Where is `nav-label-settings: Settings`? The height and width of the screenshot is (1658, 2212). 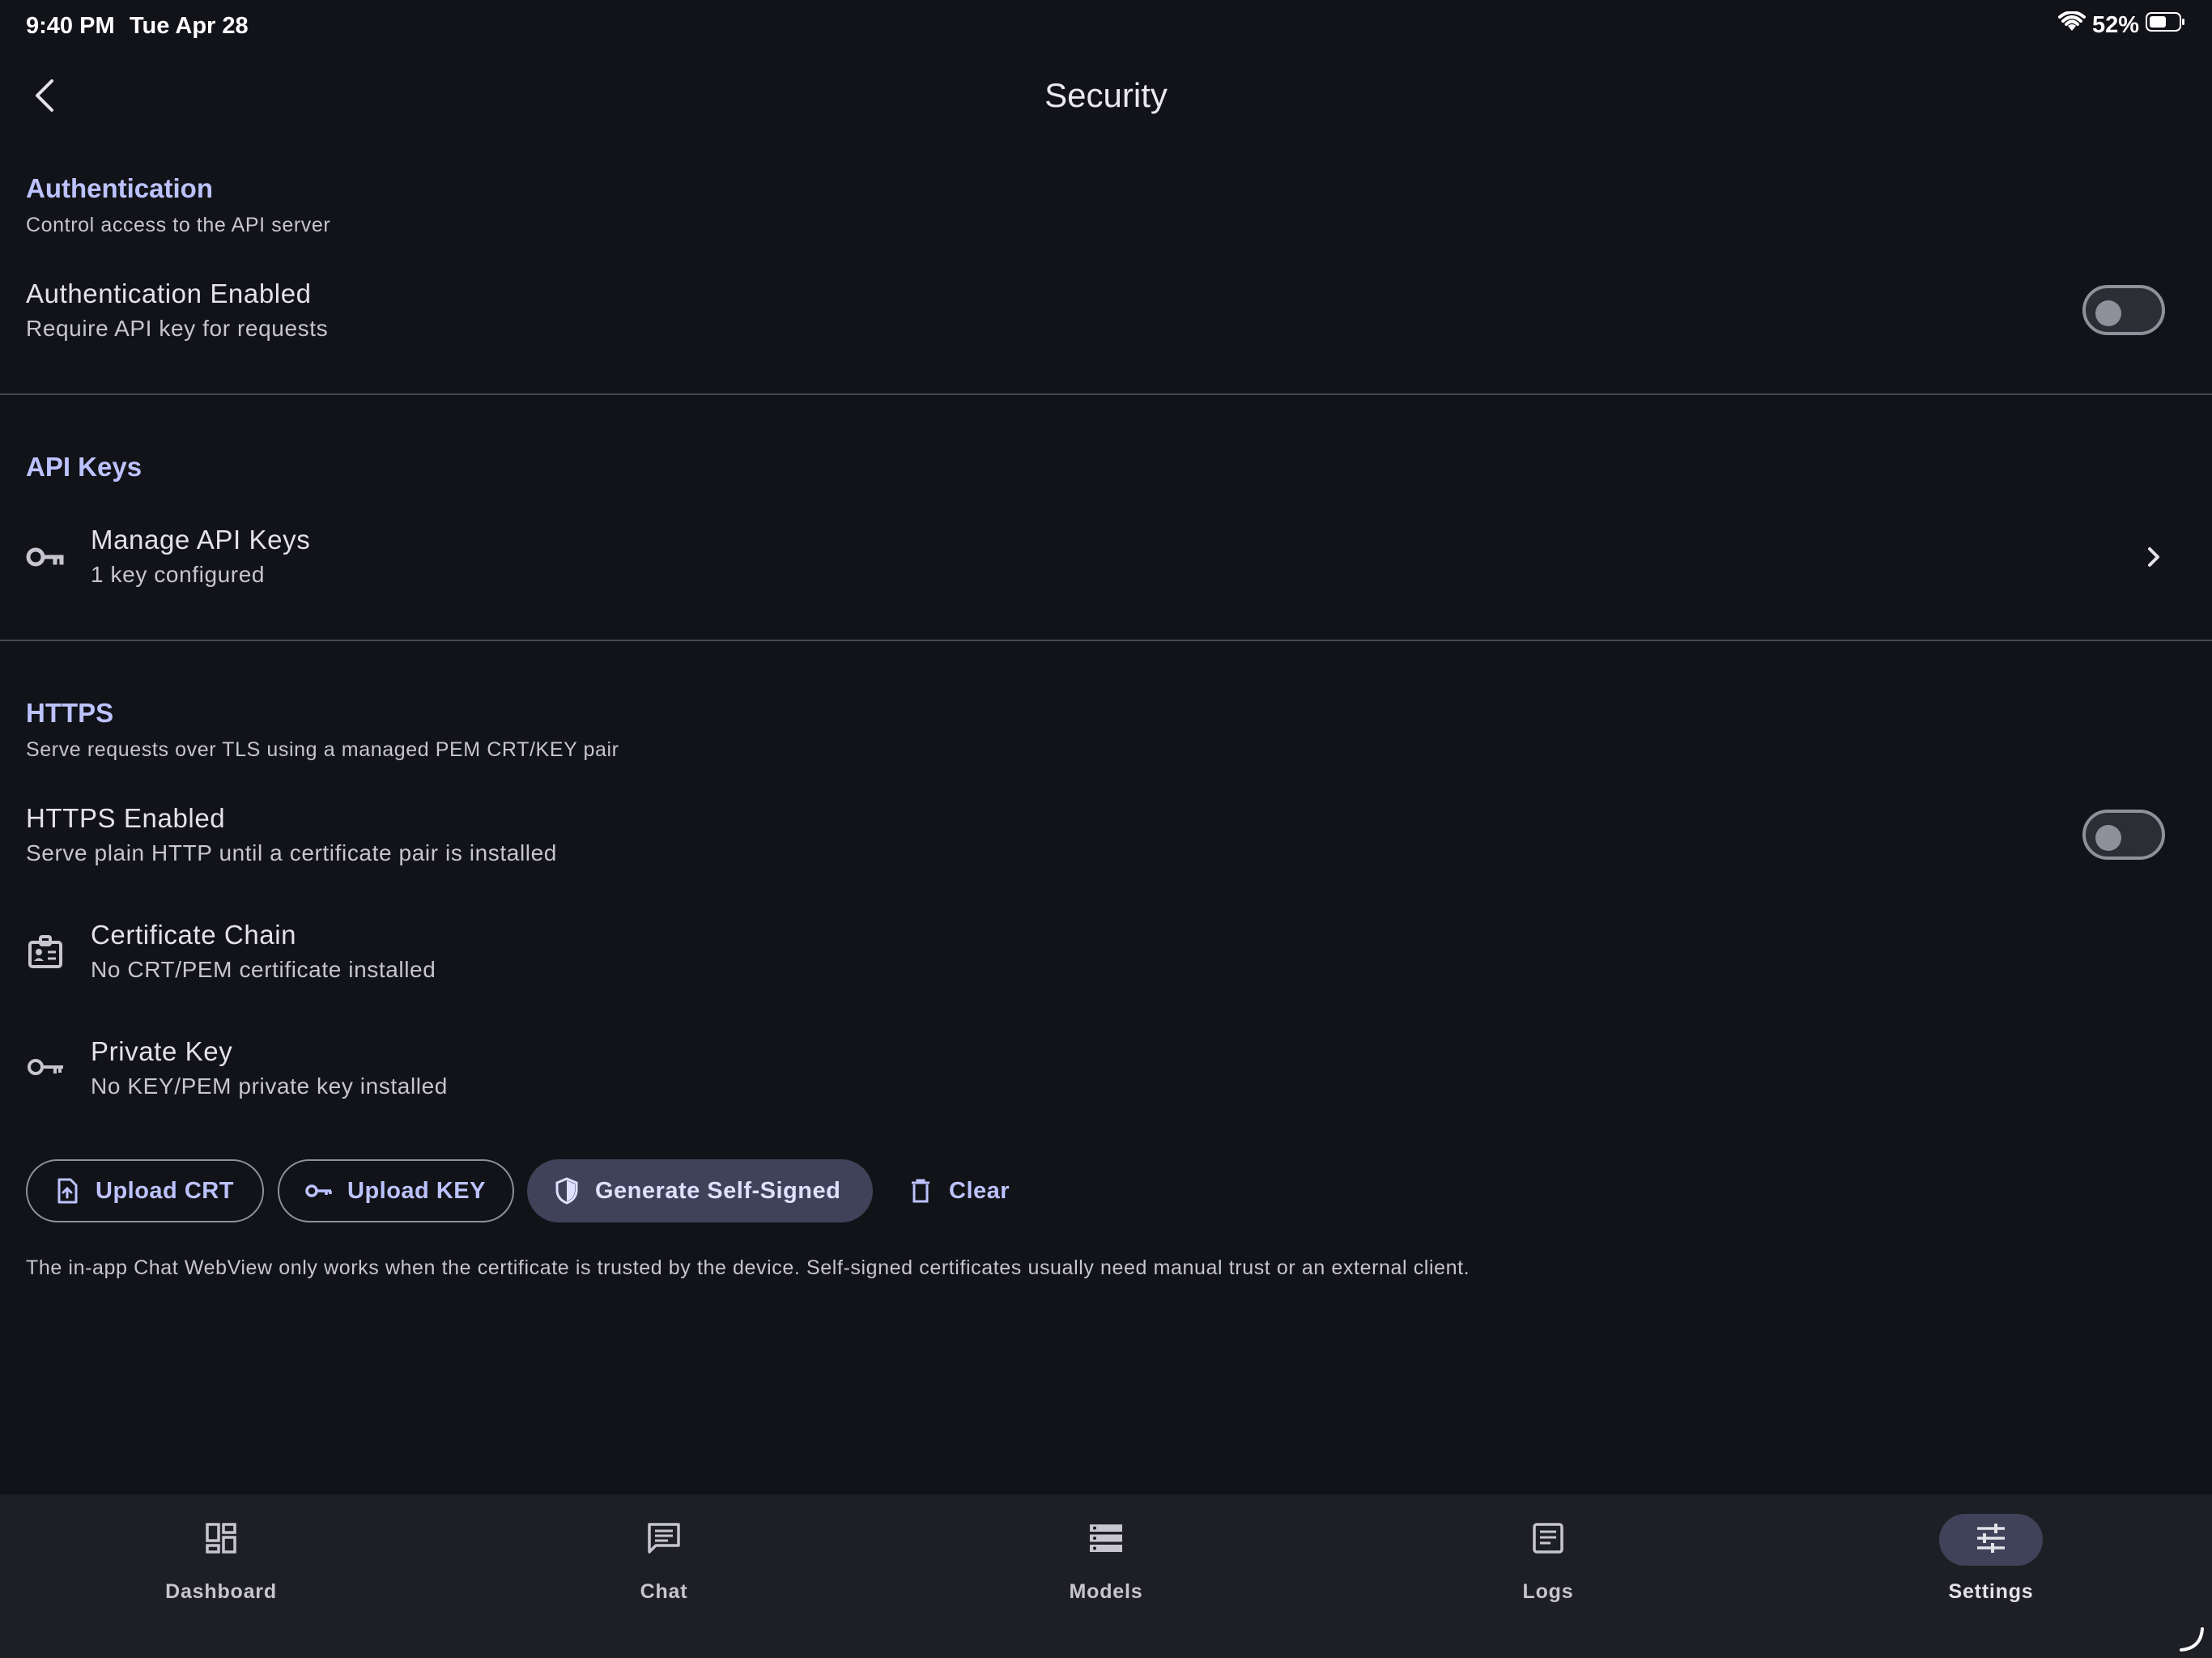 nav-label-settings: Settings is located at coordinates (1991, 1591).